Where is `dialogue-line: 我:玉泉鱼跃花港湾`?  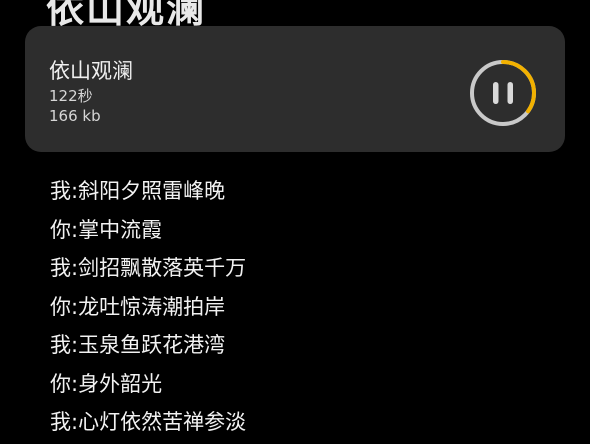
dialogue-line: 我:玉泉鱼跃花港湾 is located at coordinates (148, 347).